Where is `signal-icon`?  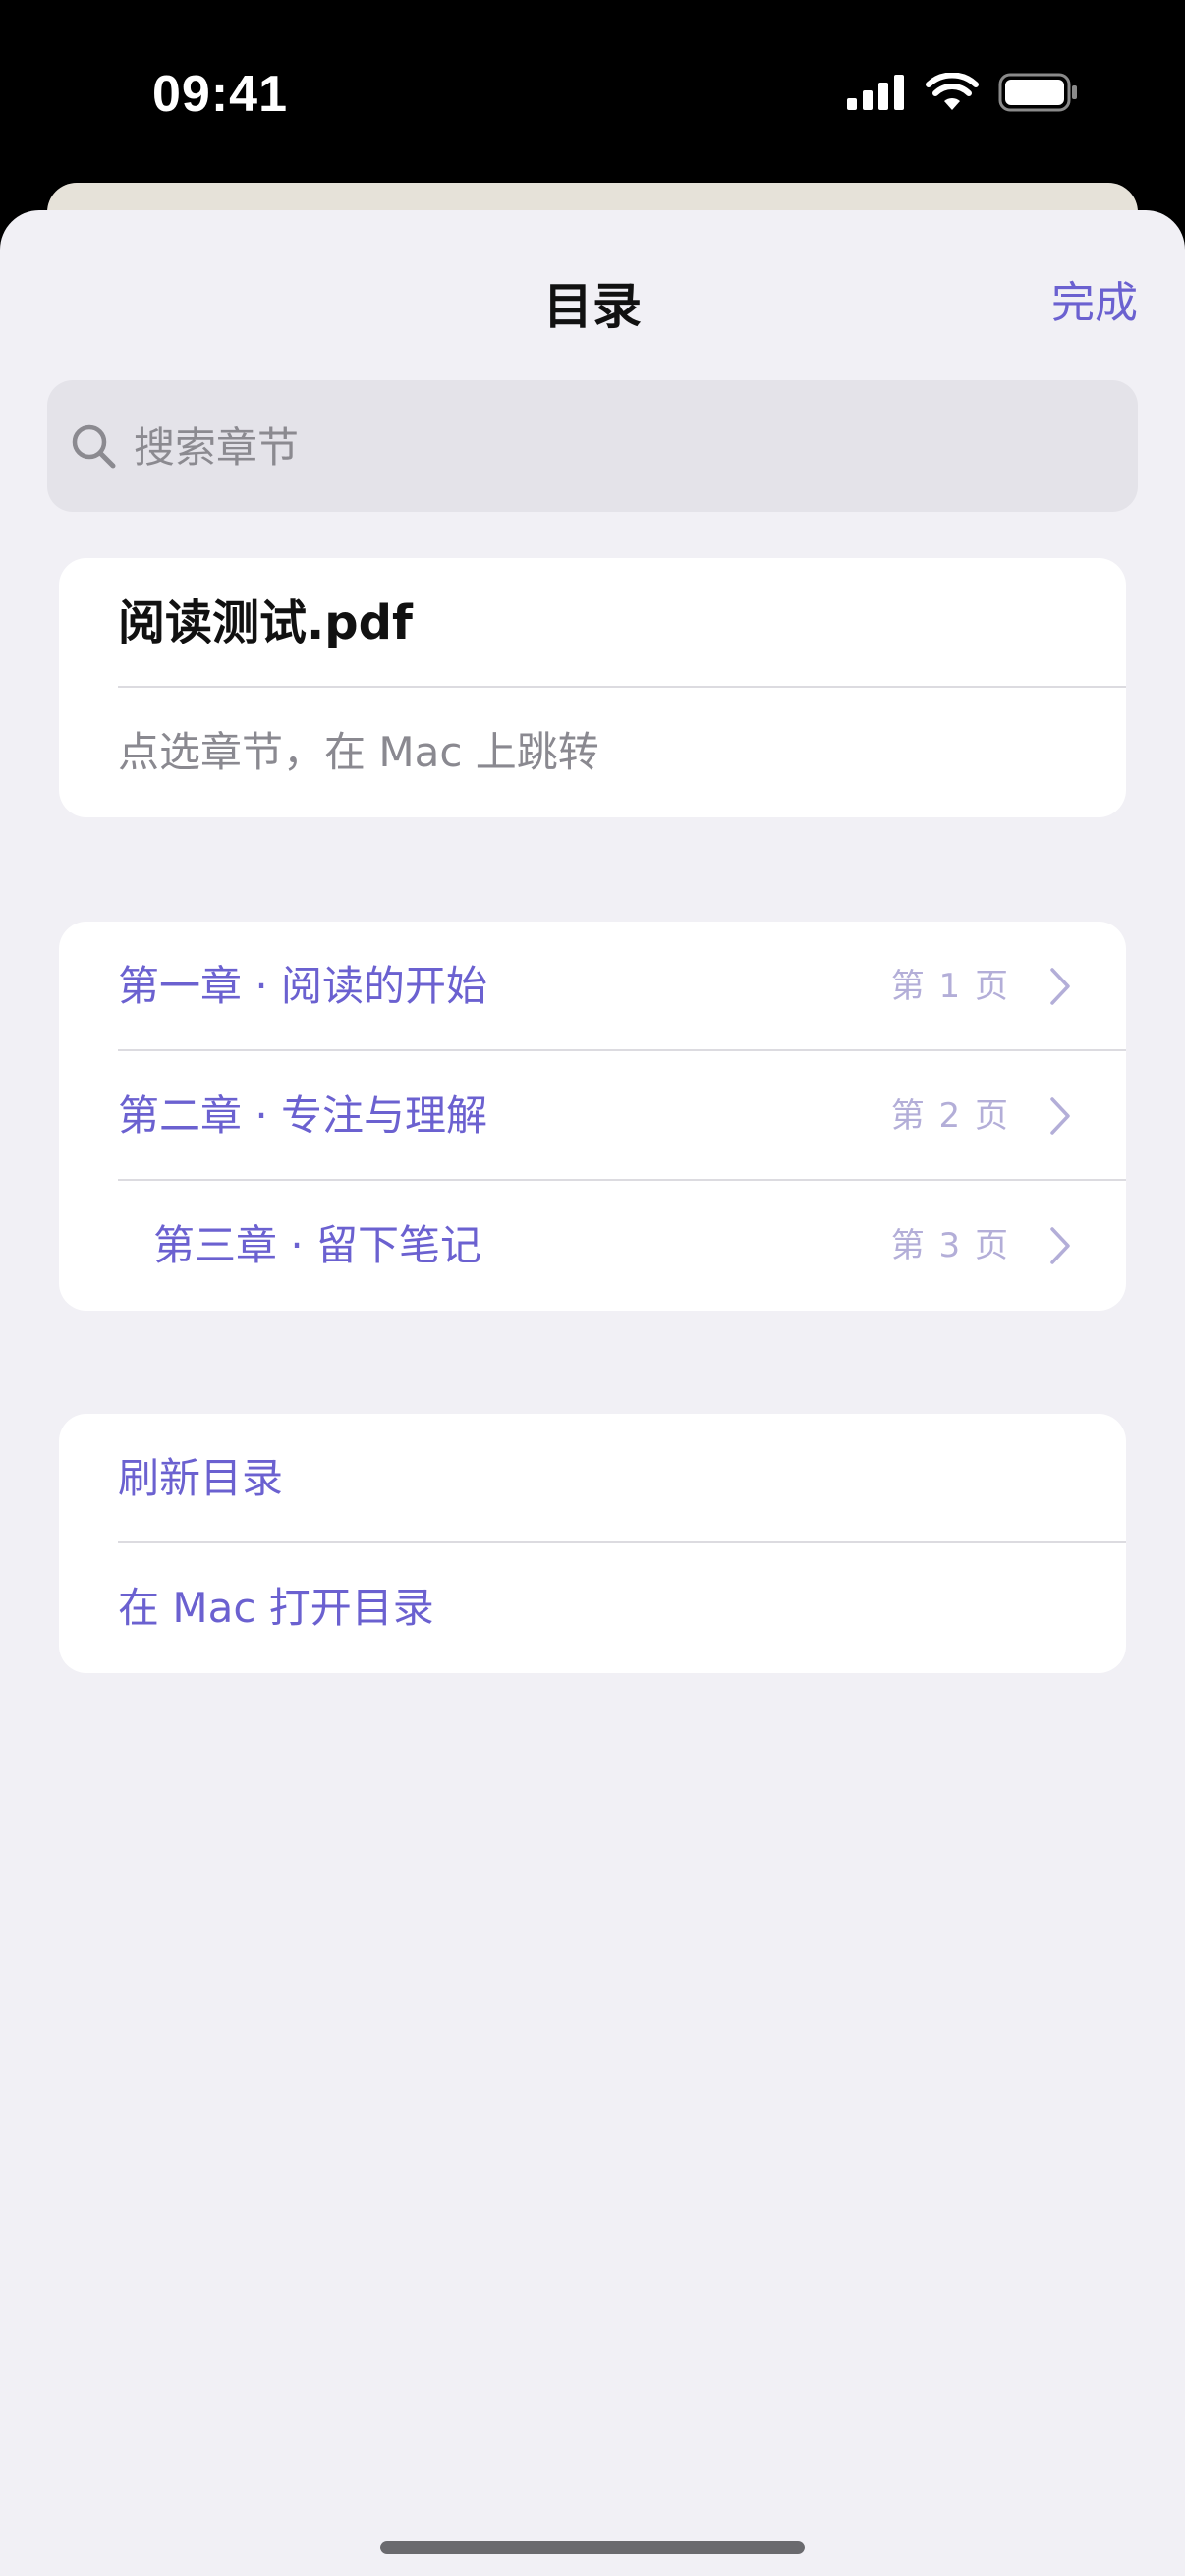
signal-icon is located at coordinates (876, 92).